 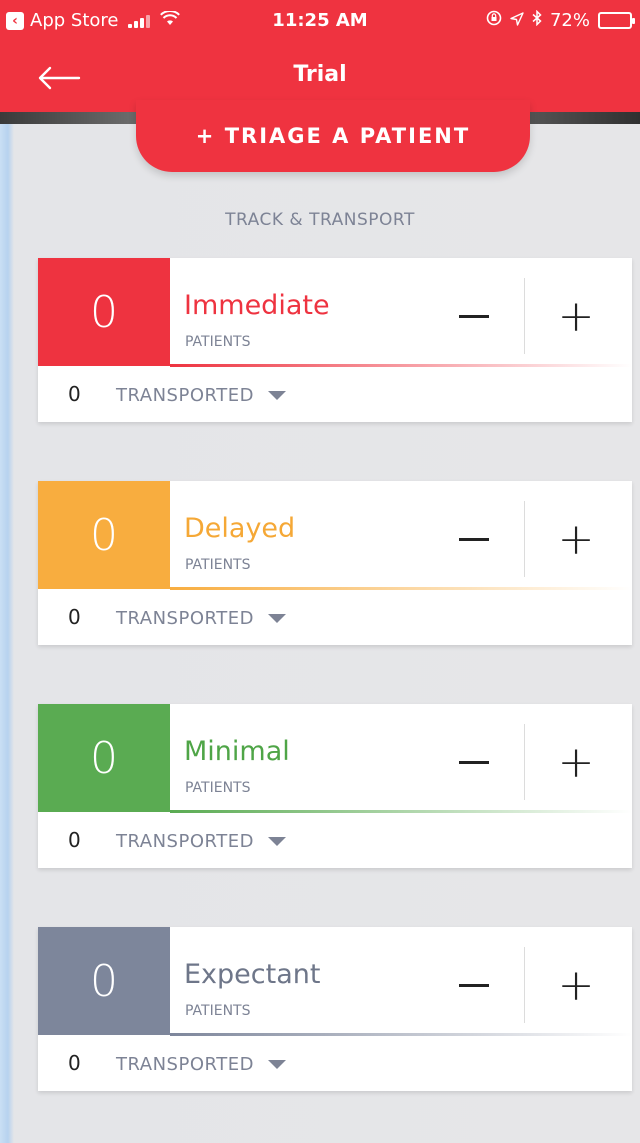 What do you see at coordinates (494, 20) in the screenshot?
I see `orientation-lock-icon` at bounding box center [494, 20].